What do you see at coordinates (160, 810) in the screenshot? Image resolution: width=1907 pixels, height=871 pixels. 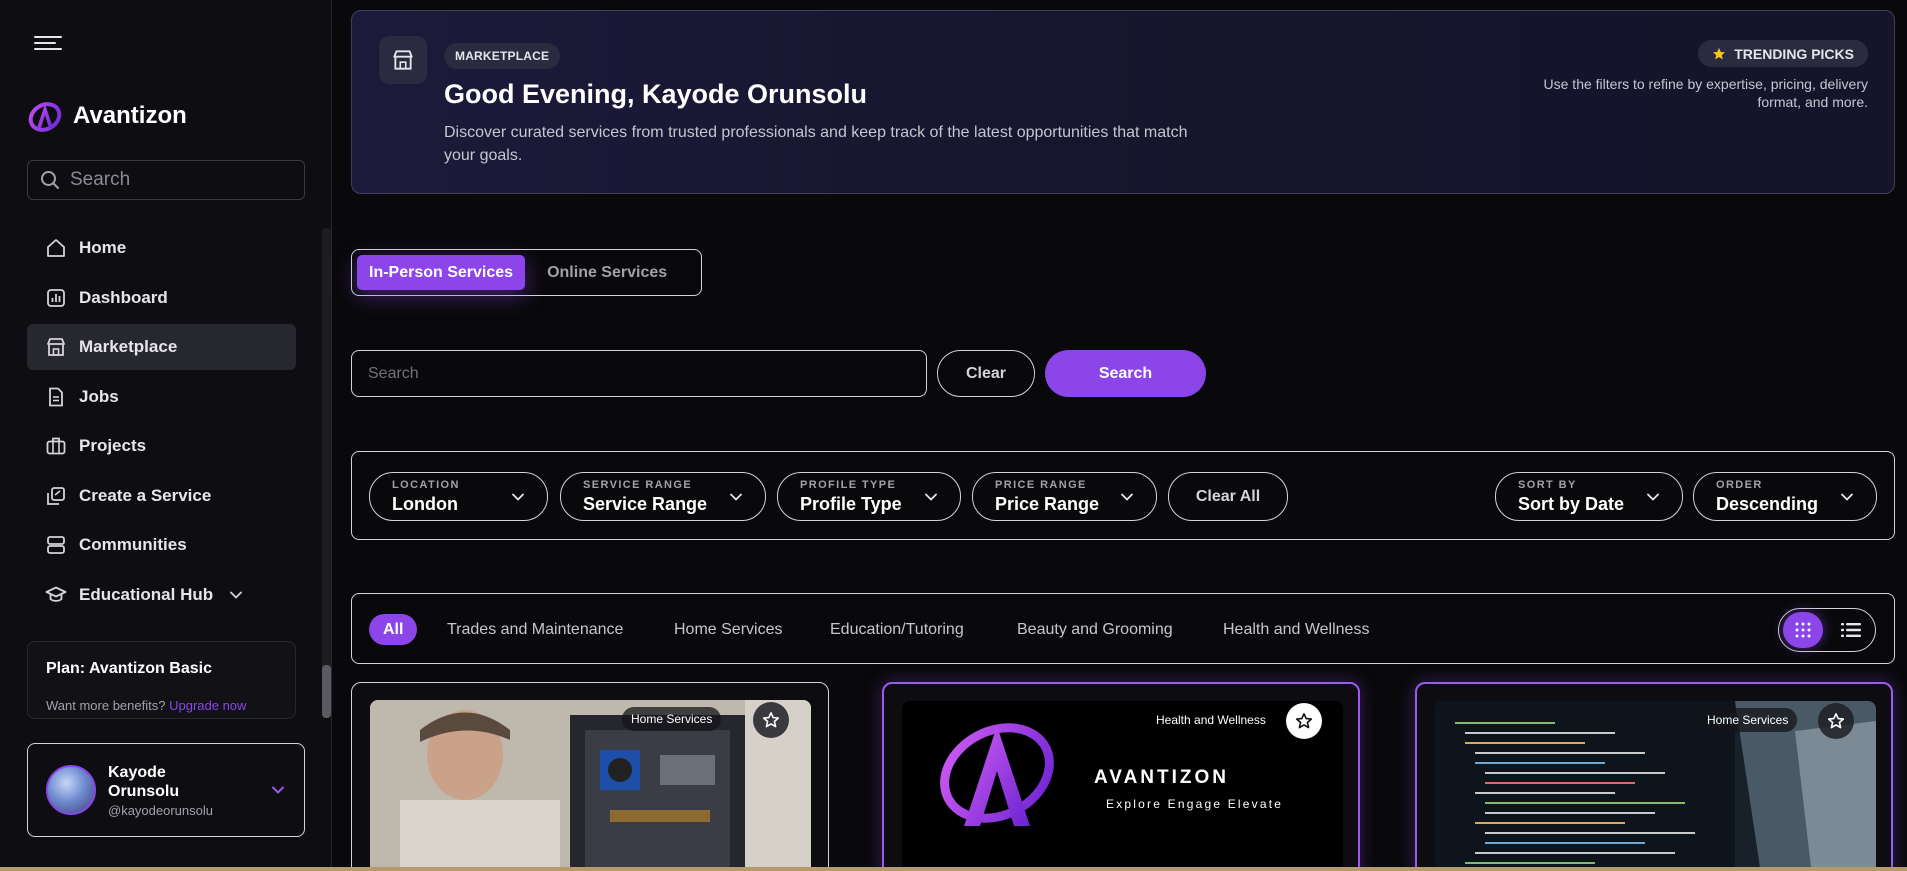 I see `user-handle: @kayodeorunsolu` at bounding box center [160, 810].